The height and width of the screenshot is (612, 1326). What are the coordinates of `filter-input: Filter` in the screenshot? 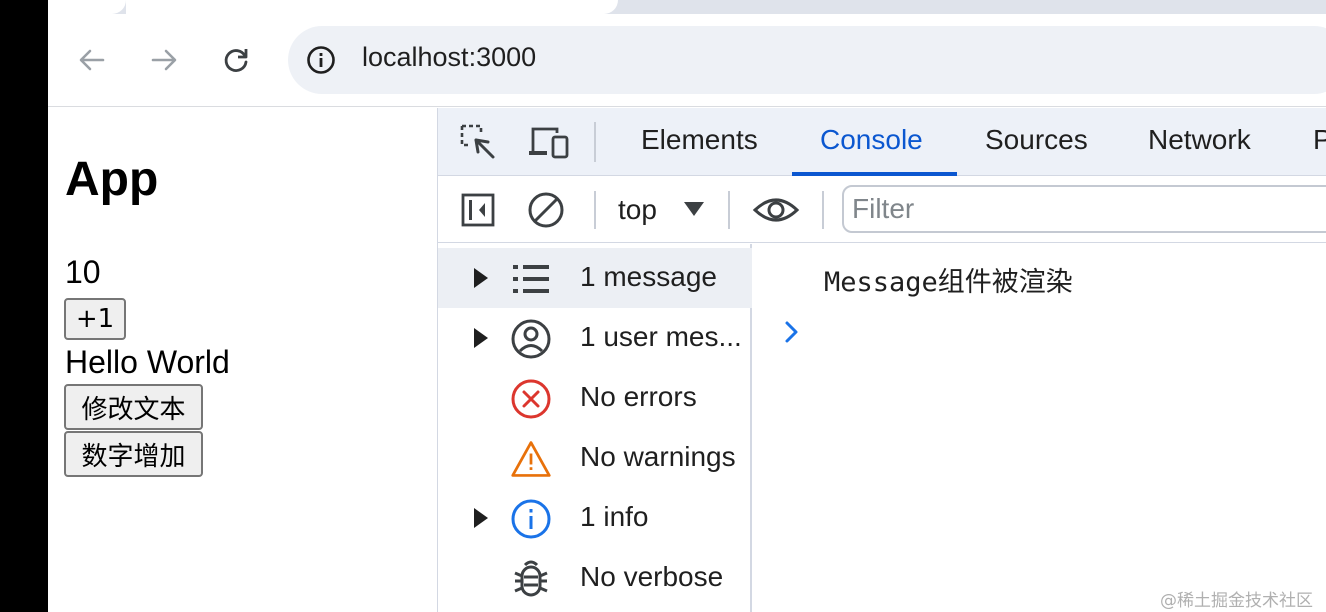 It's located at (1084, 209).